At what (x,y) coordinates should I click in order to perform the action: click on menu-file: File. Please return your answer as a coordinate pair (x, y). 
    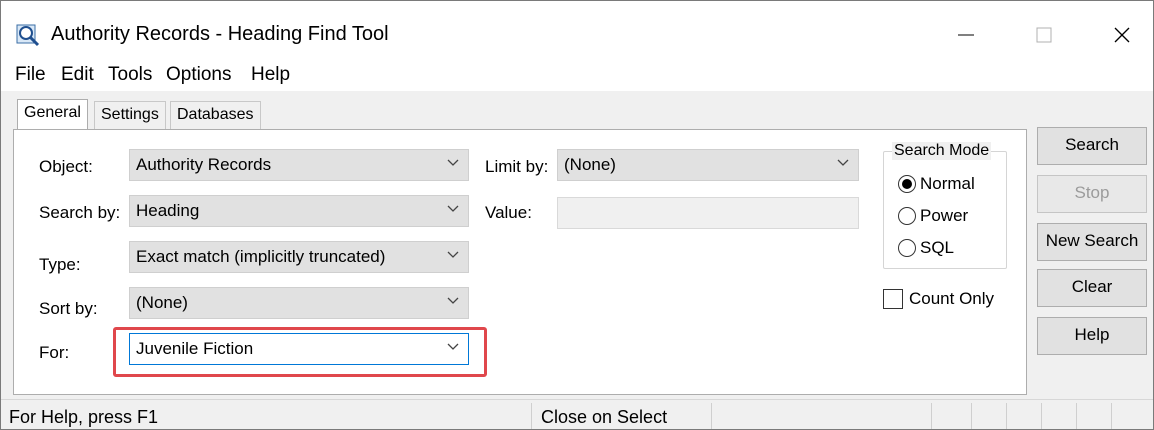
    Looking at the image, I should click on (30, 75).